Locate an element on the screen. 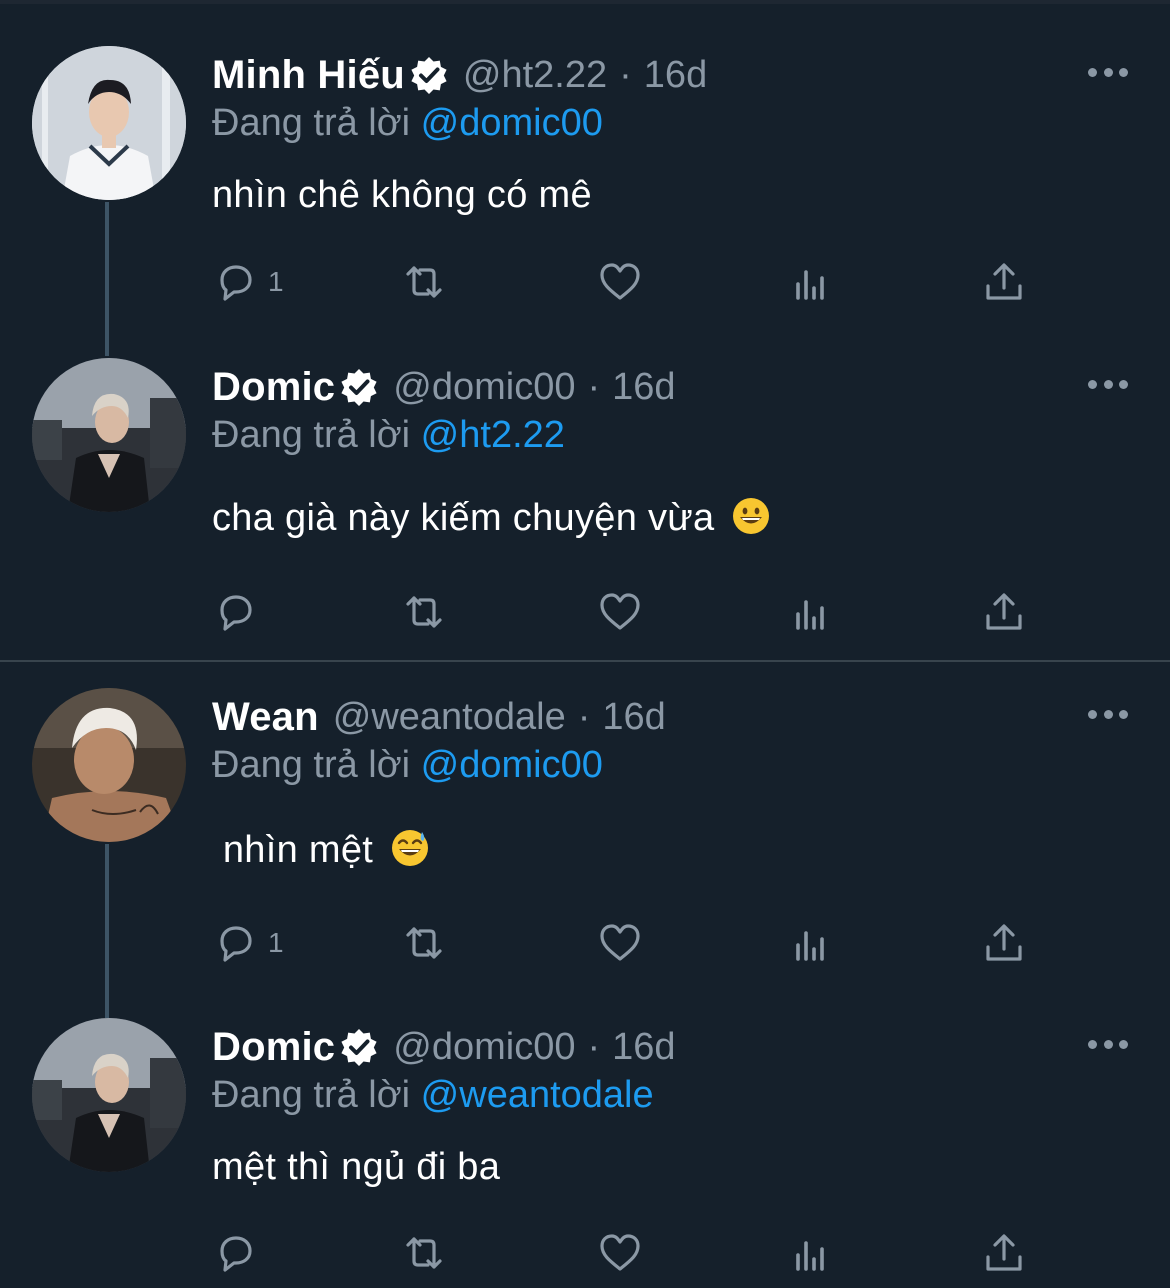  username-handle: @weantodale is located at coordinates (449, 717).